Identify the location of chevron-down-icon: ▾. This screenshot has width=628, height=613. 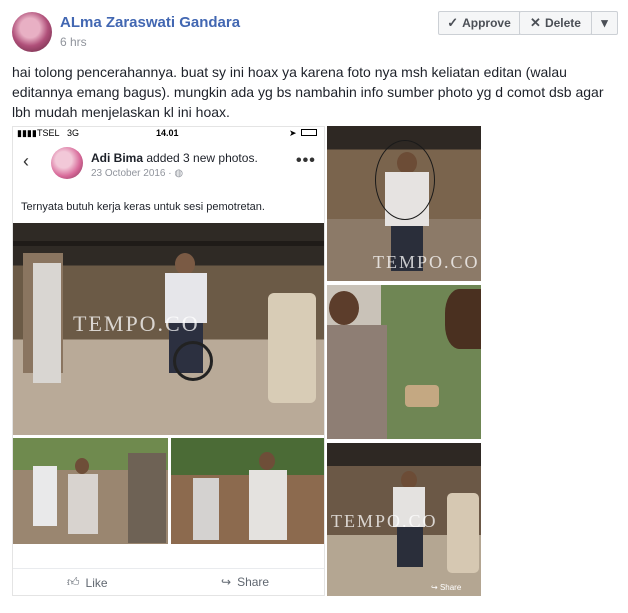
(604, 22).